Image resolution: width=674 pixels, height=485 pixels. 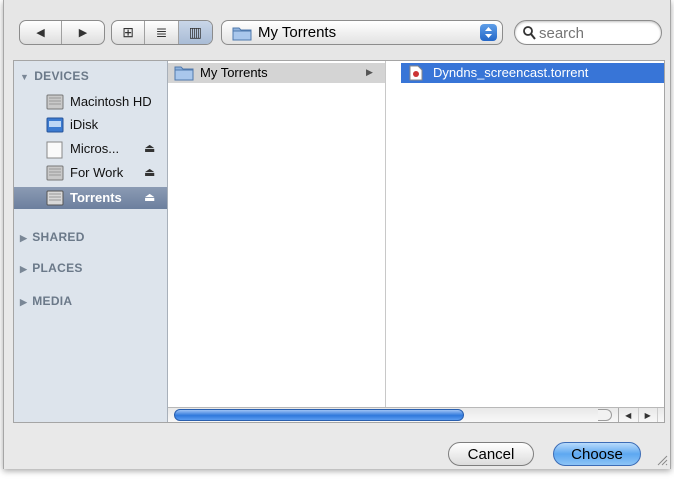 I want to click on document-drive-icon, so click(x=54, y=150).